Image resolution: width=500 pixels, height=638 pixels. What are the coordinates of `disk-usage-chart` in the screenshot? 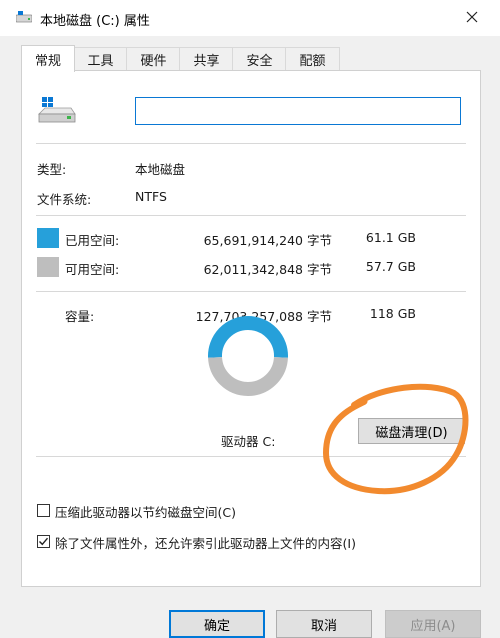 It's located at (248, 356).